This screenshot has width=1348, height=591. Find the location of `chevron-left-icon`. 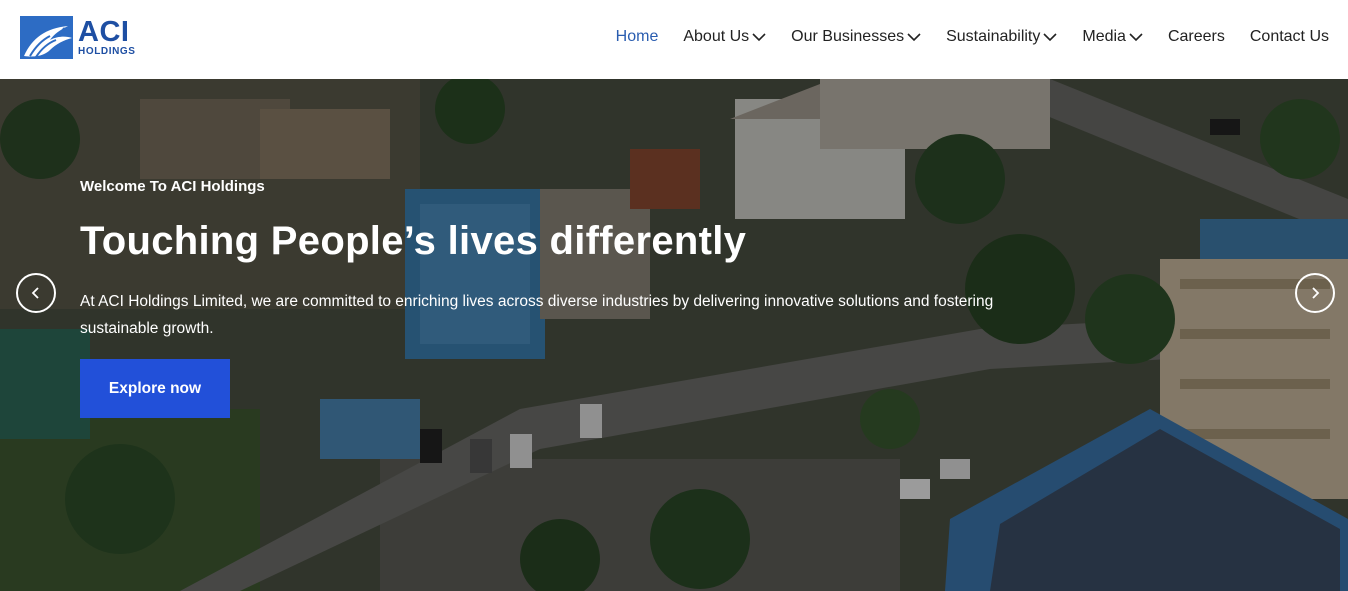

chevron-left-icon is located at coordinates (35, 293).